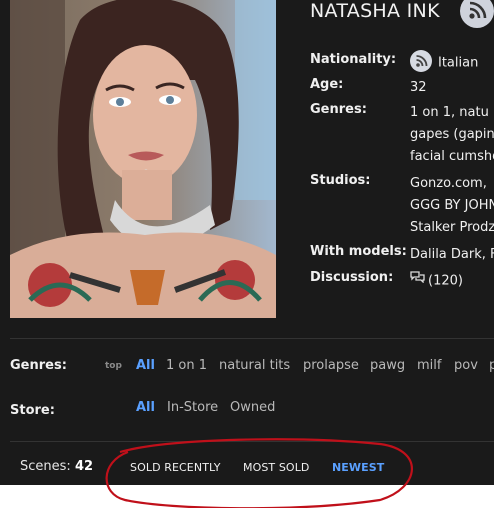 The image size is (494, 508). I want to click on genres-filter-label: Genres:, so click(38, 365).